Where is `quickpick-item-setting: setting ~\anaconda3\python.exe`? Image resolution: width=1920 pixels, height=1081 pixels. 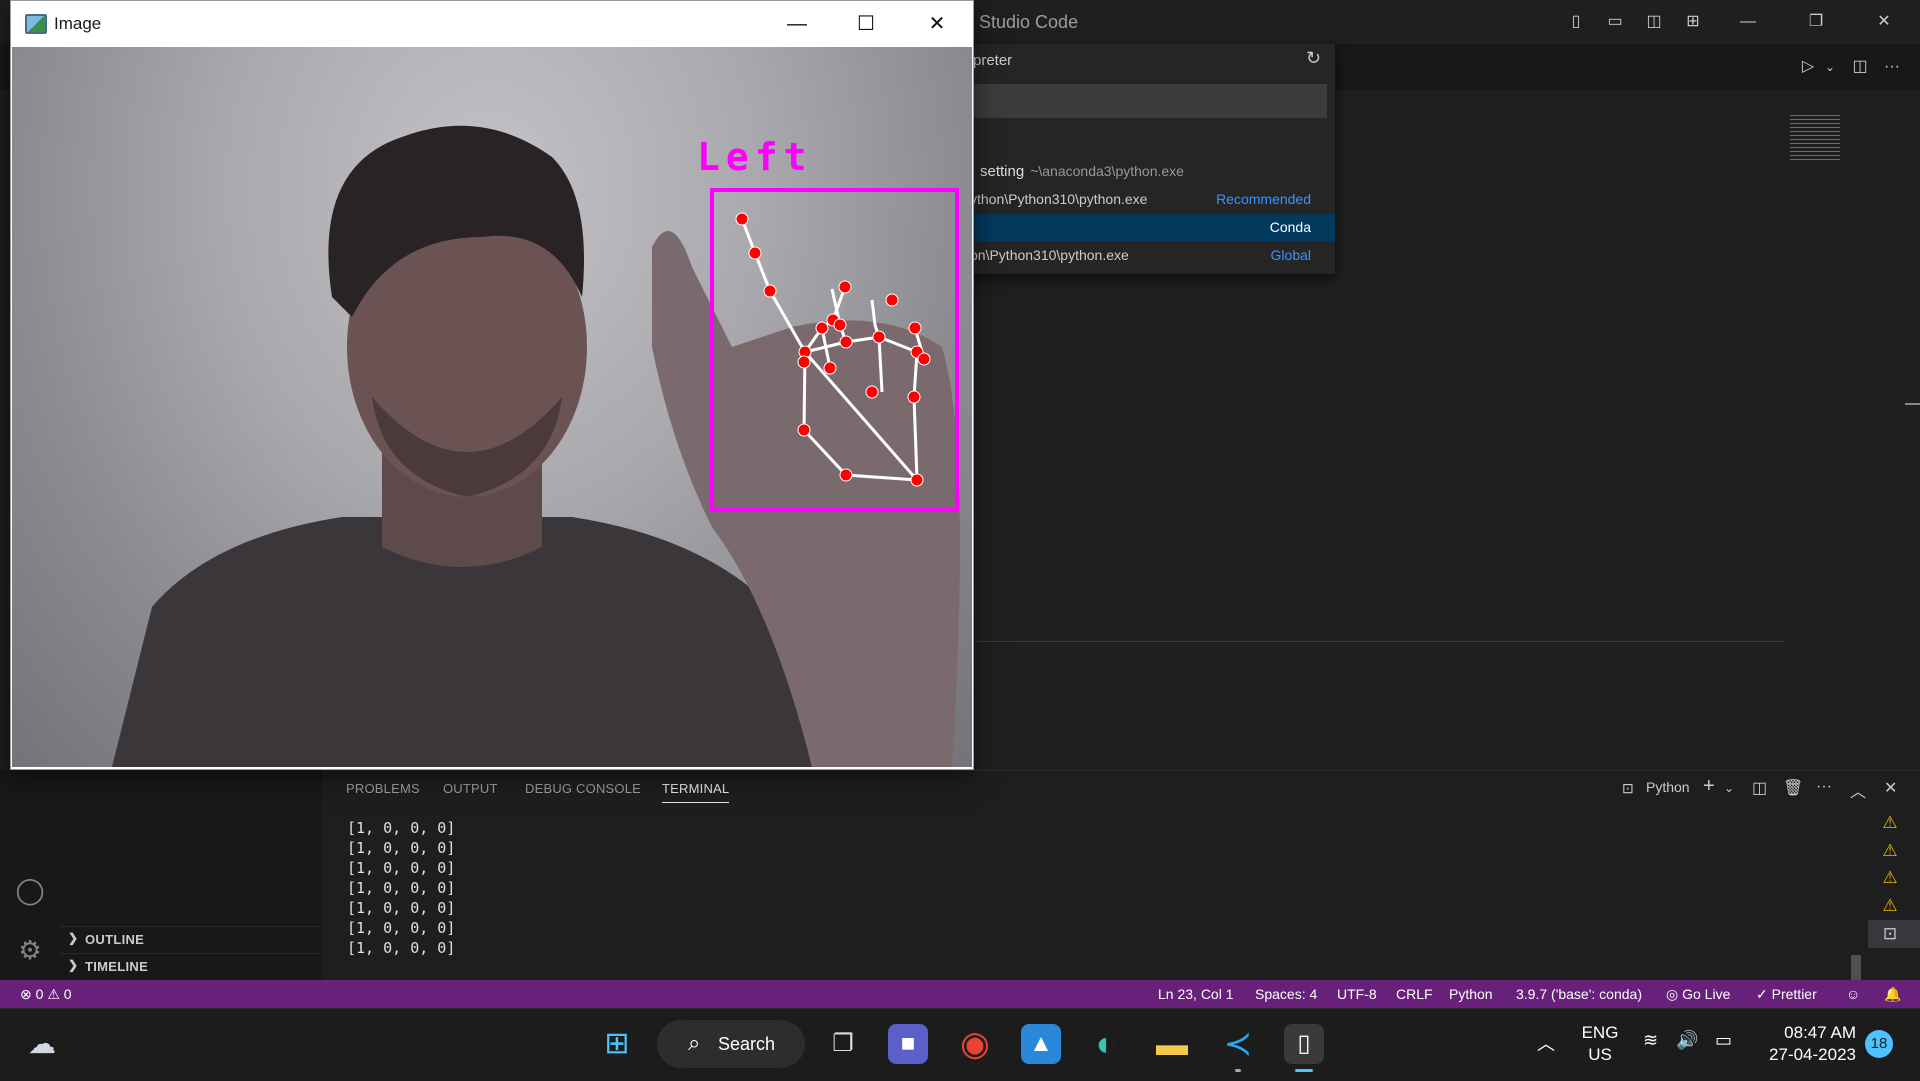 quickpick-item-setting: setting ~\anaconda3\python.exe is located at coordinates (1147, 171).